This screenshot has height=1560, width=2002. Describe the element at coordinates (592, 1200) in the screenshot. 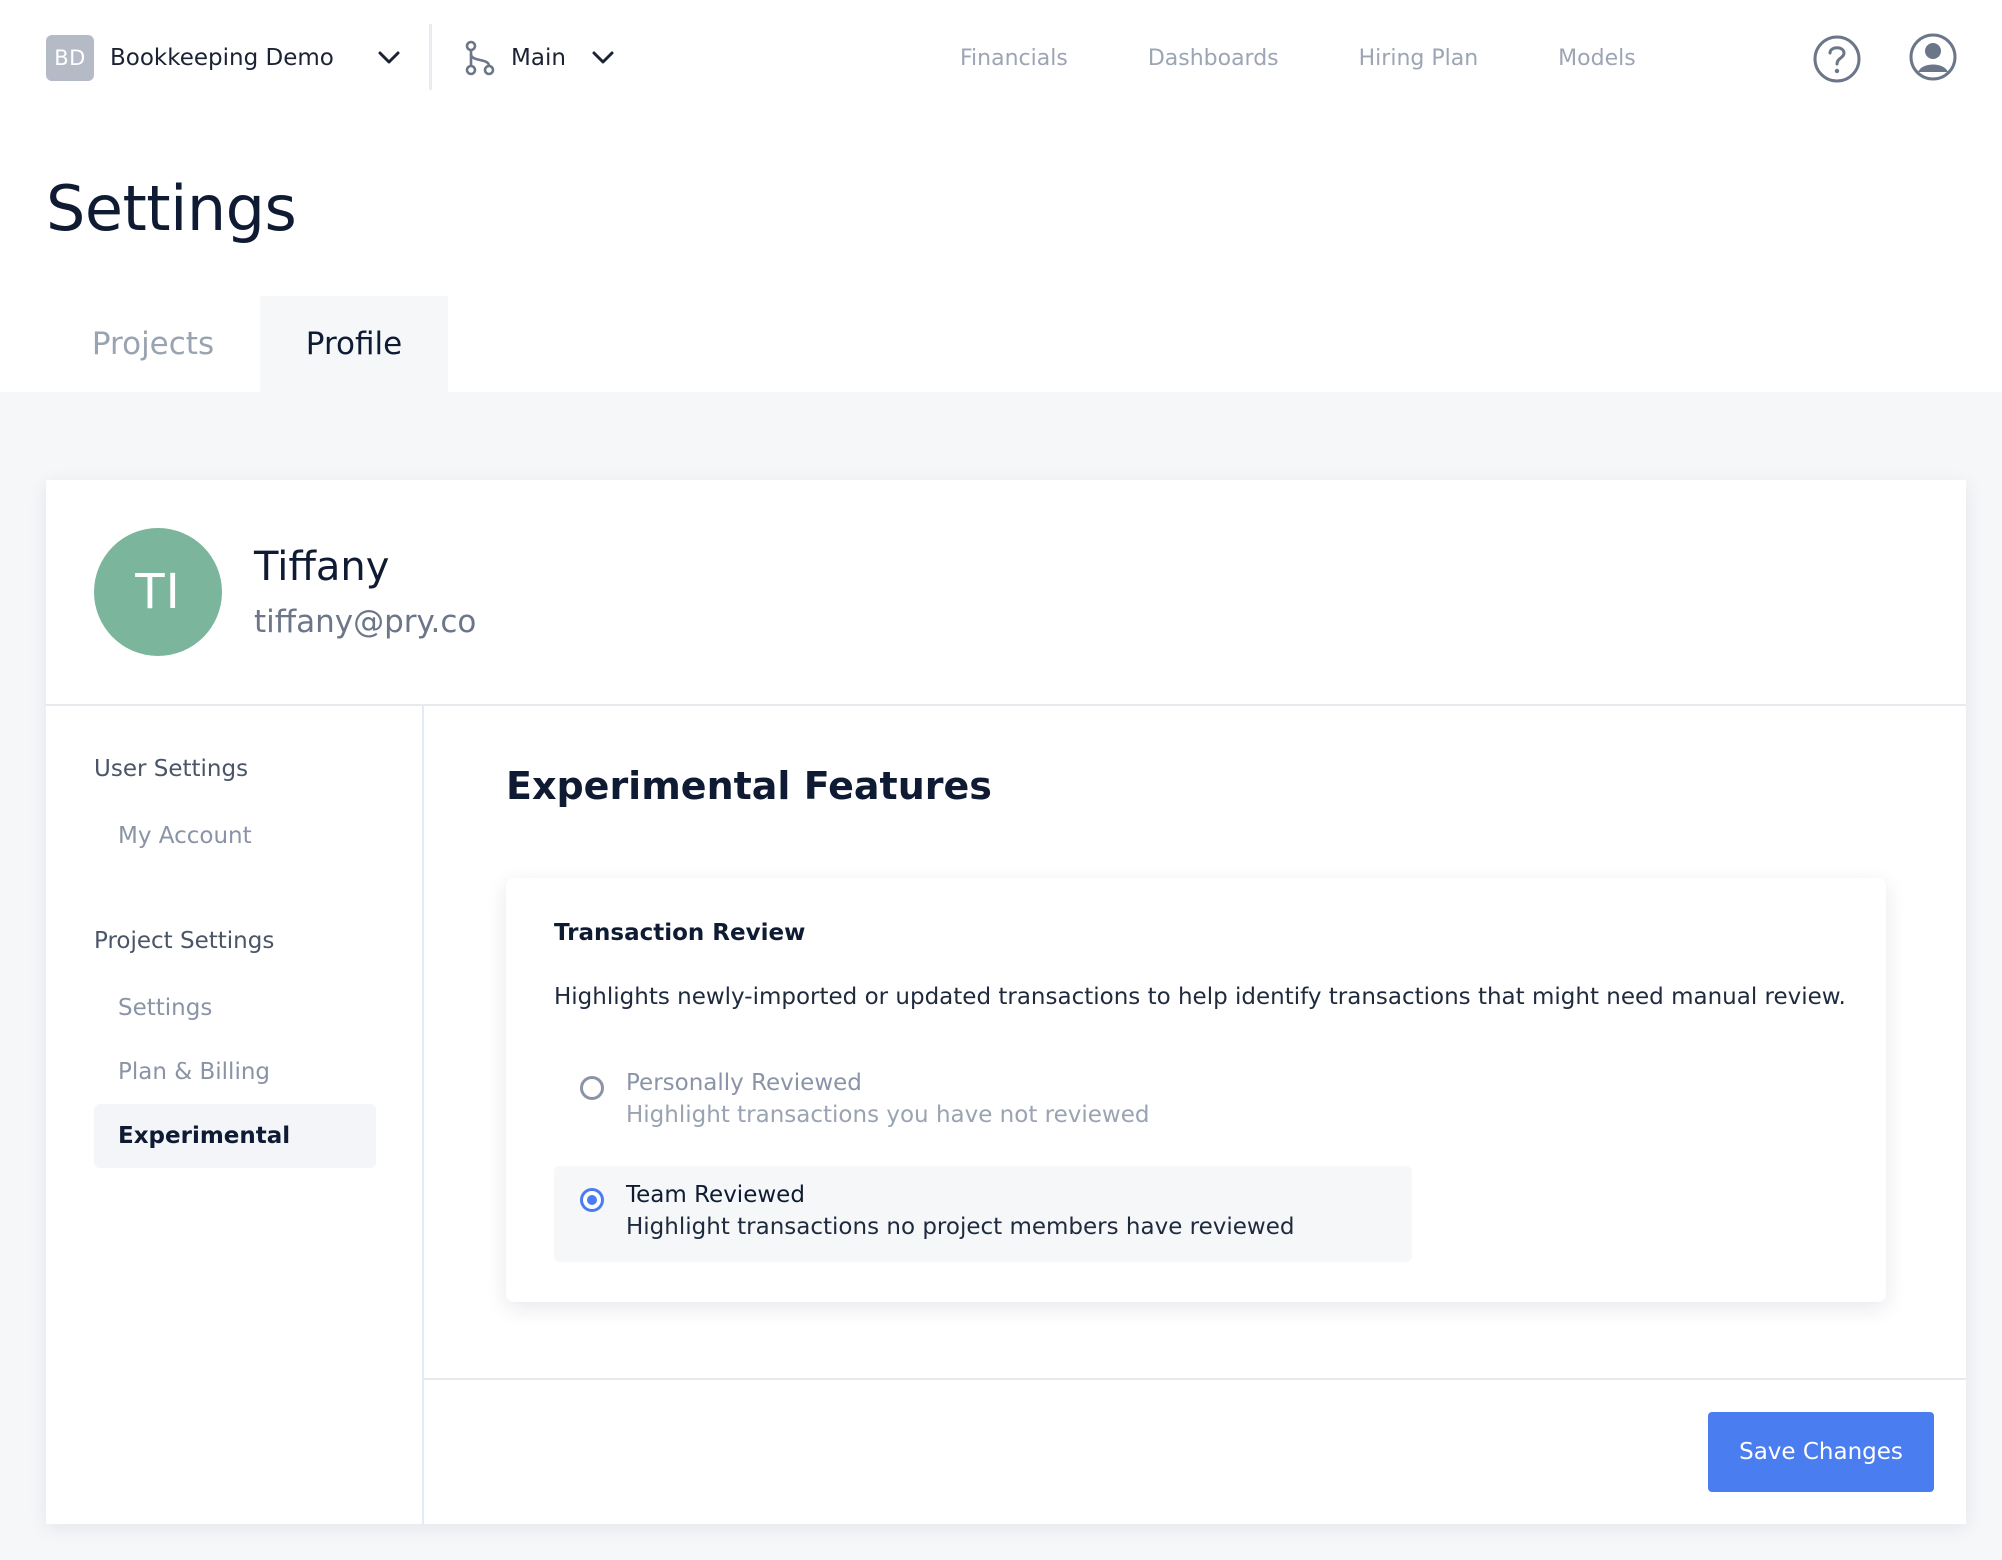

I see `radio-team-reviewed` at that location.